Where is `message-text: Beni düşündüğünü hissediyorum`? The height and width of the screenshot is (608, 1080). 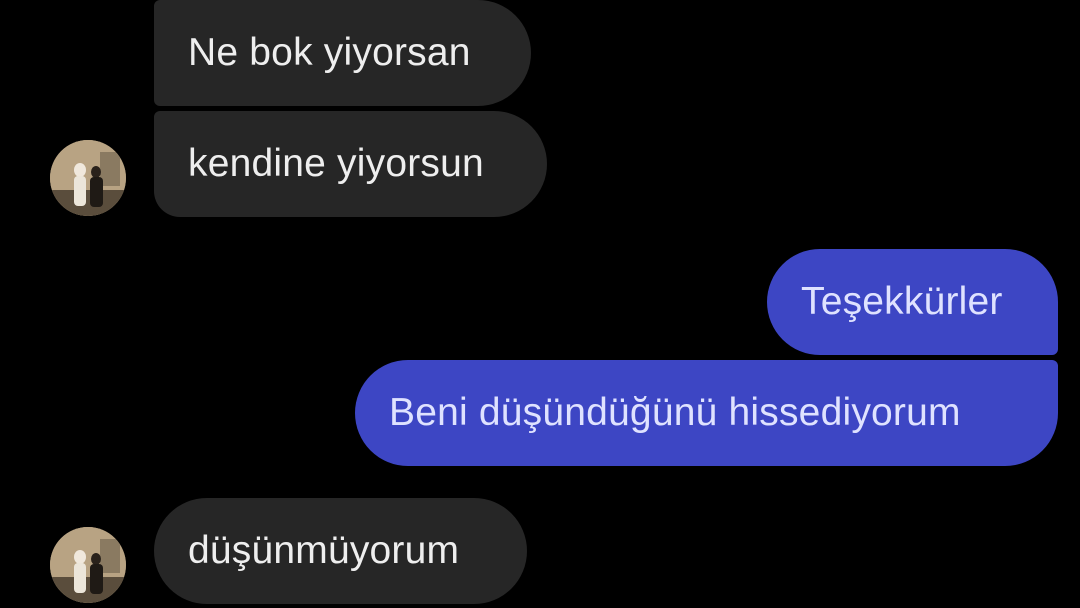
message-text: Beni düşündüğünü hissediyorum is located at coordinates (675, 412).